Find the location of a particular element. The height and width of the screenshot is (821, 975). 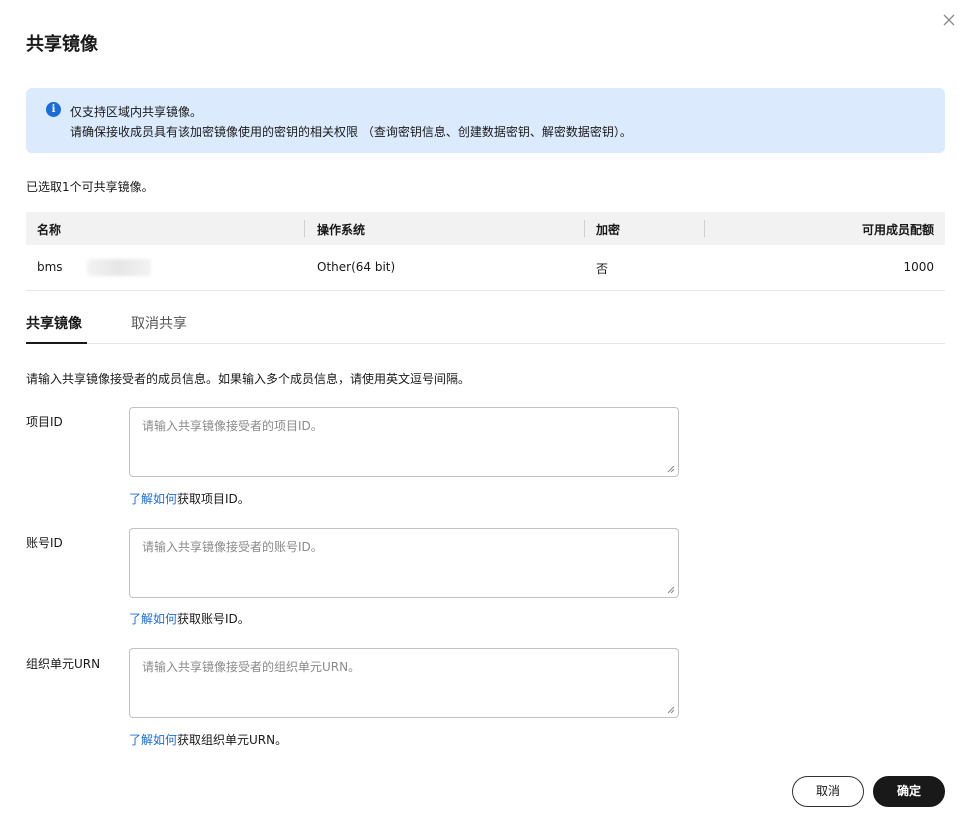

org-unit-urn-input is located at coordinates (404, 683).